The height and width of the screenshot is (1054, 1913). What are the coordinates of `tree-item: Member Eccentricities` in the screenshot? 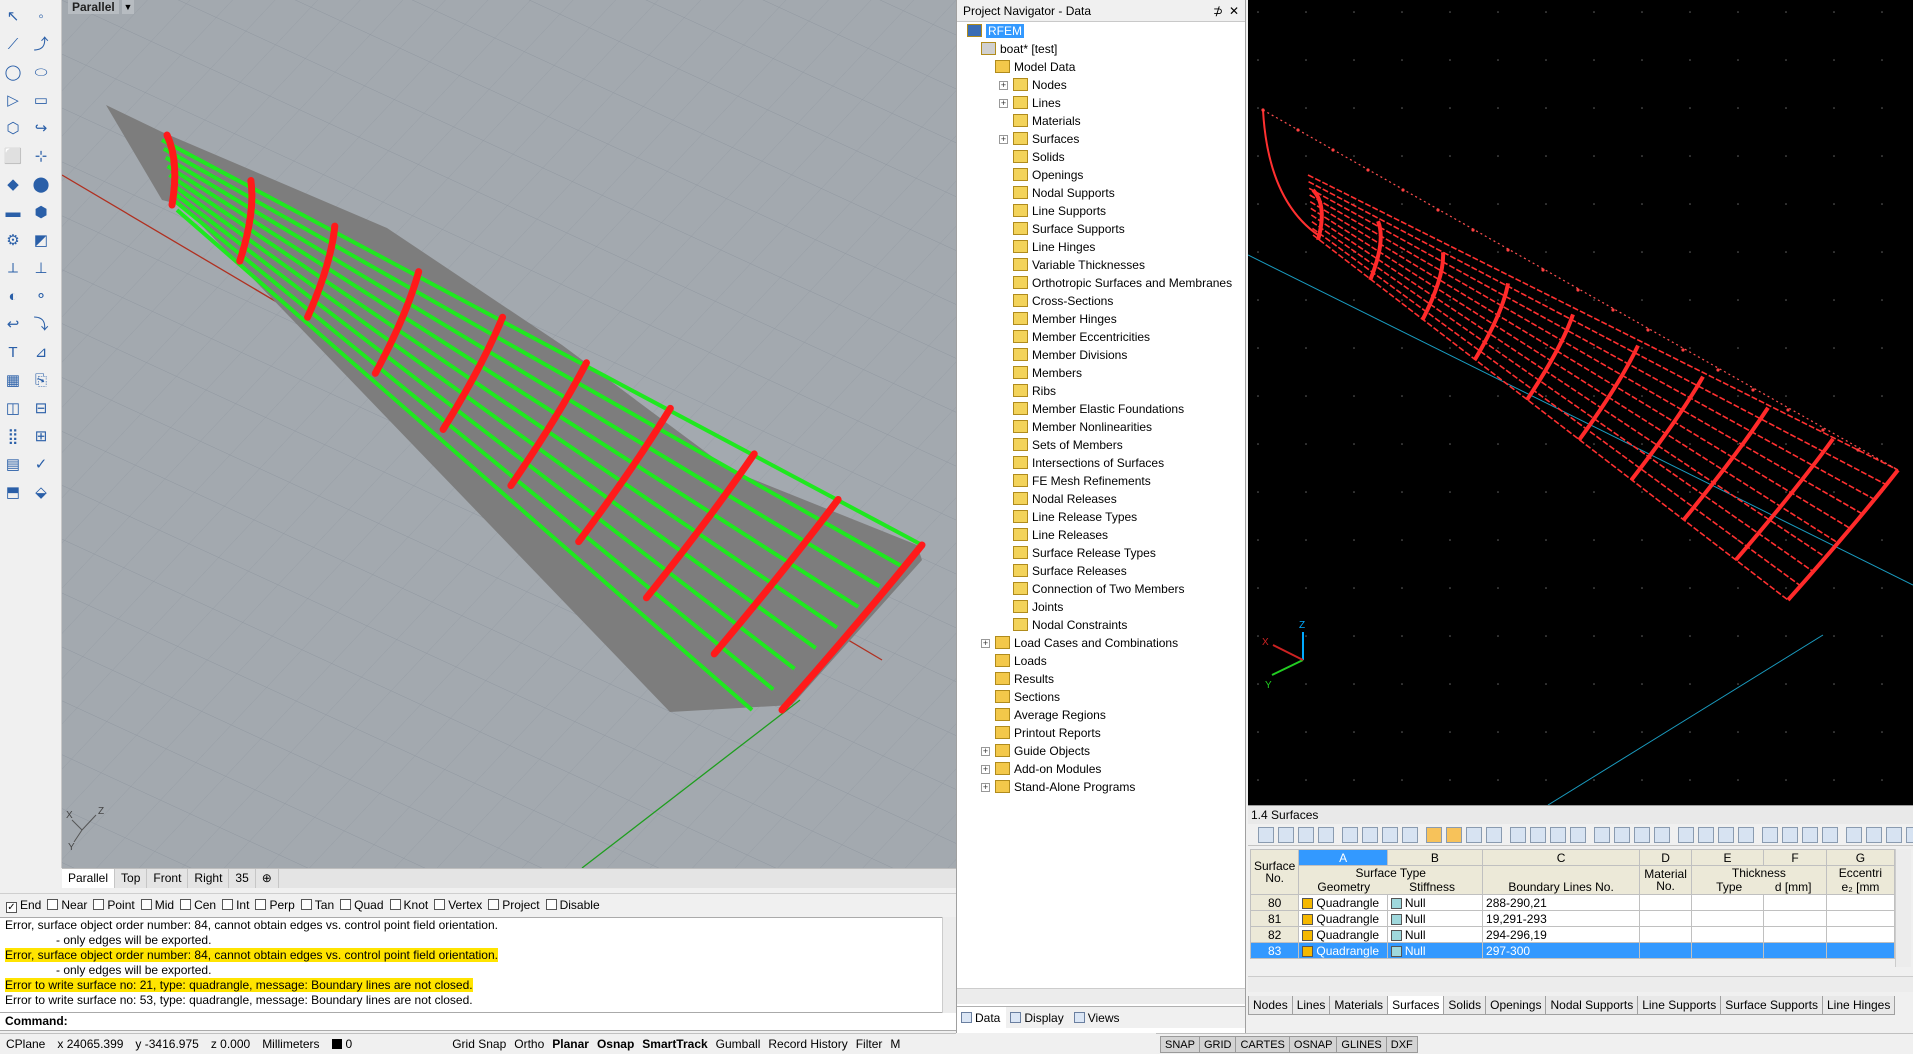 It's located at (1081, 337).